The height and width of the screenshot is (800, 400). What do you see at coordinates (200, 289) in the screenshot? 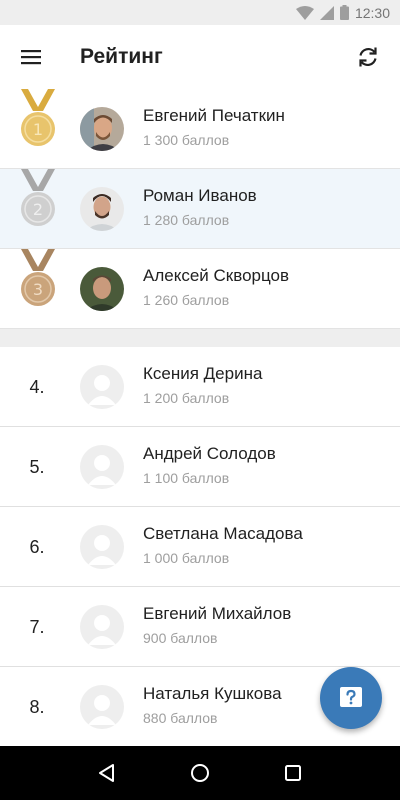
I see `list-item: 3 Алексей Скворцов 1 260 баллов` at bounding box center [200, 289].